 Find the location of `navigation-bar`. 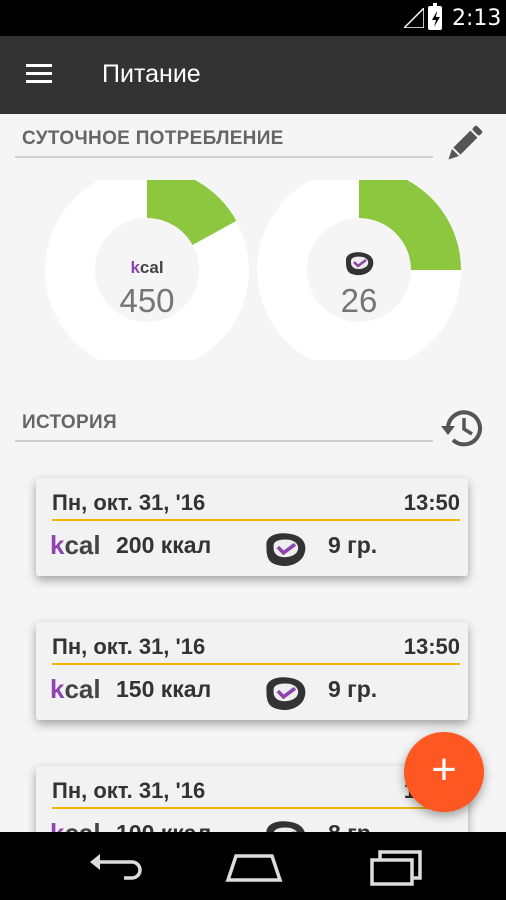

navigation-bar is located at coordinates (253, 866).